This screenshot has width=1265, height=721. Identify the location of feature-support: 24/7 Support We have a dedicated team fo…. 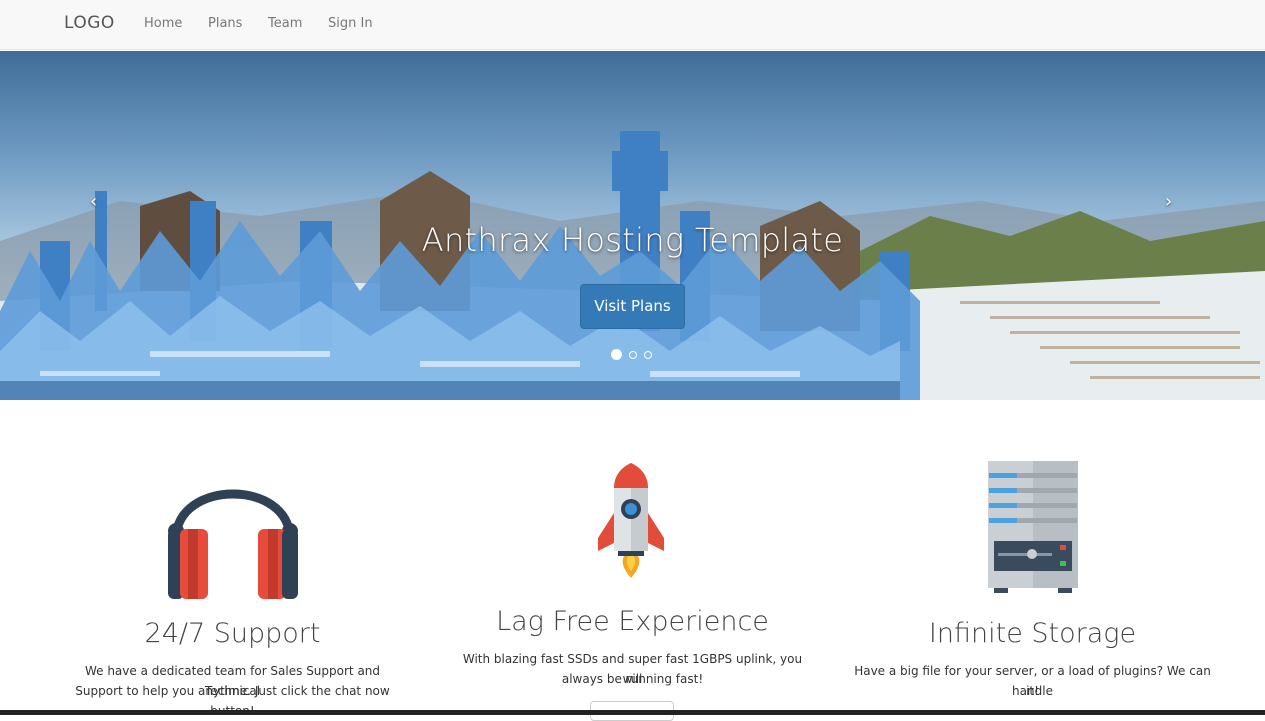
(232, 586).